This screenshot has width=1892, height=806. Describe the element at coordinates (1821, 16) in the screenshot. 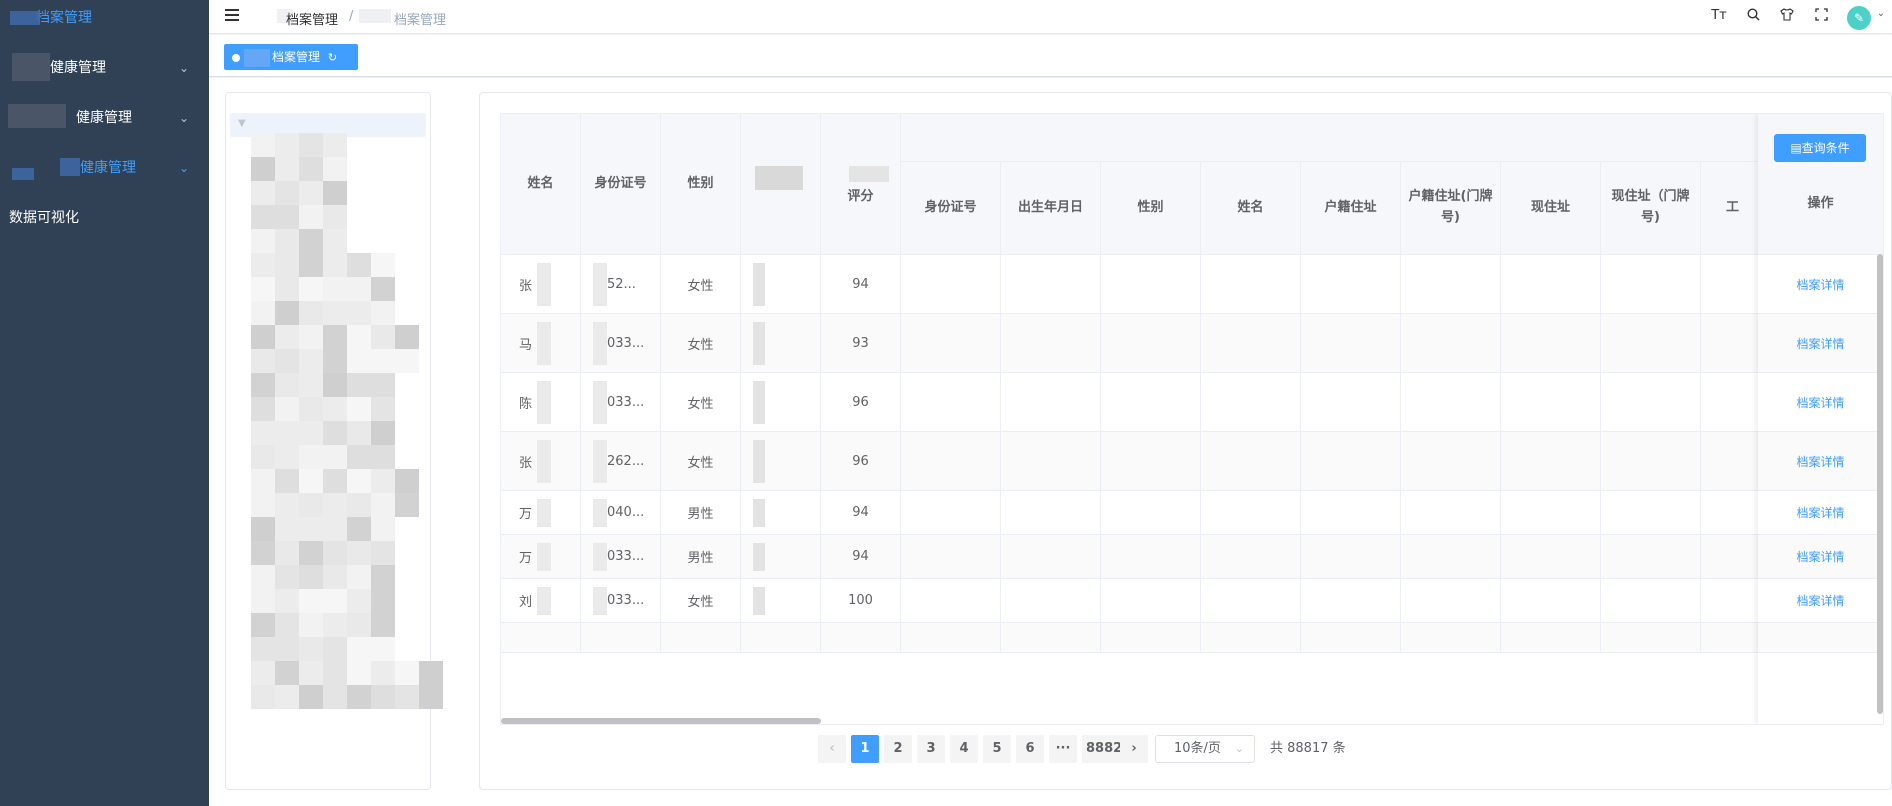

I see `fullscreen-icon` at that location.